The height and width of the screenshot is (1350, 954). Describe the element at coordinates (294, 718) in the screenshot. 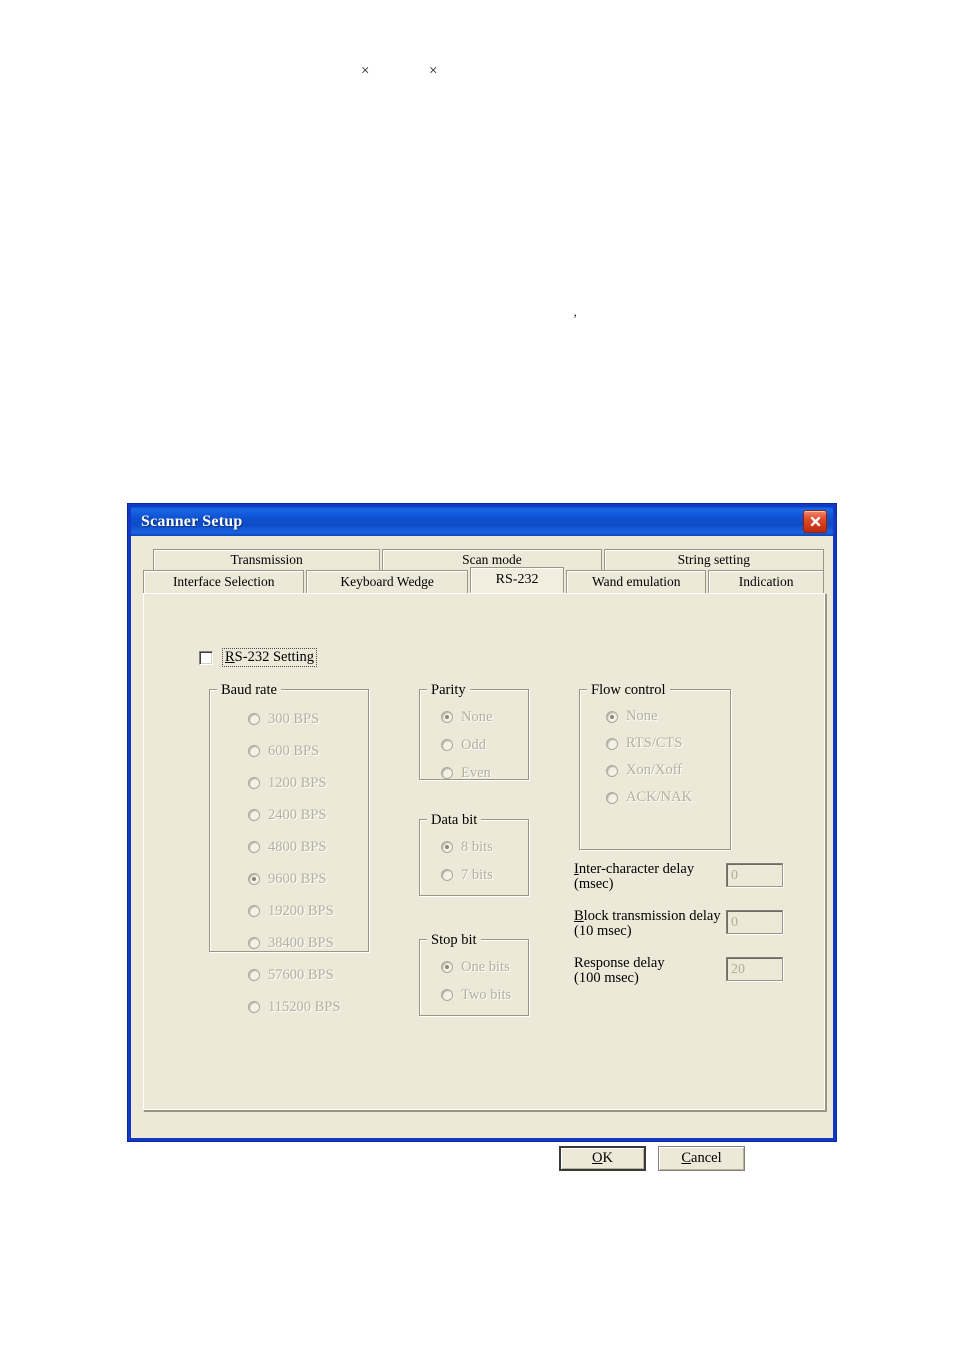

I see `radio-label-baud-300: 300 BPS` at that location.